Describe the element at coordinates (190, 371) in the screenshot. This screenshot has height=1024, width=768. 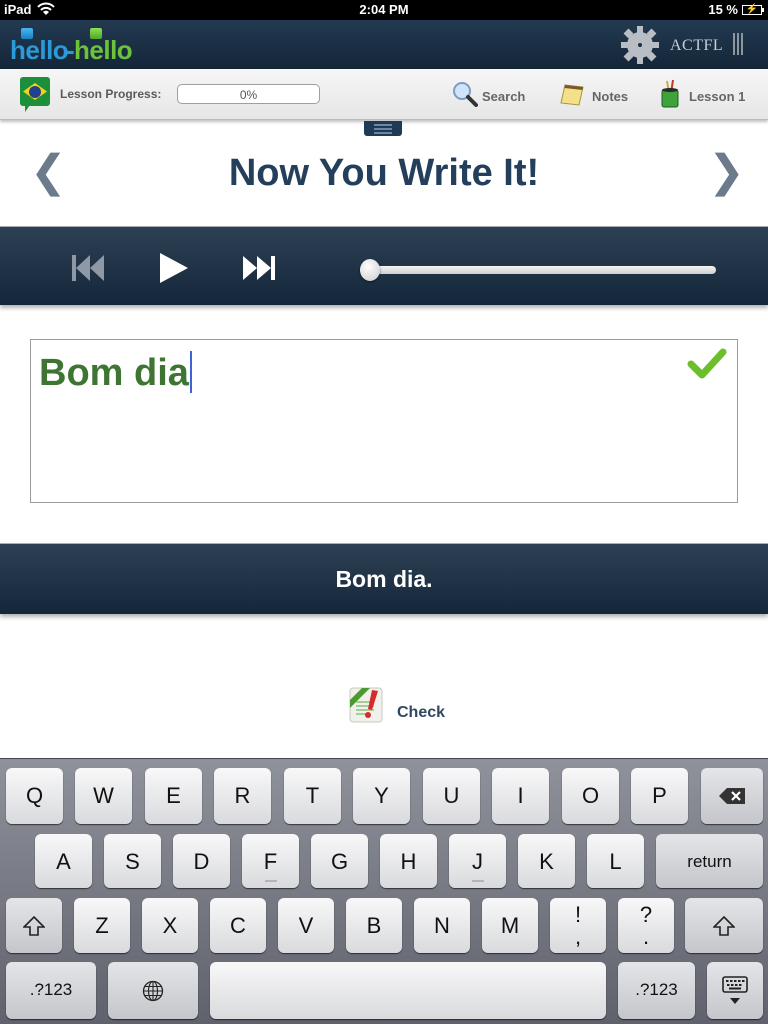
I see `text-cursor` at that location.